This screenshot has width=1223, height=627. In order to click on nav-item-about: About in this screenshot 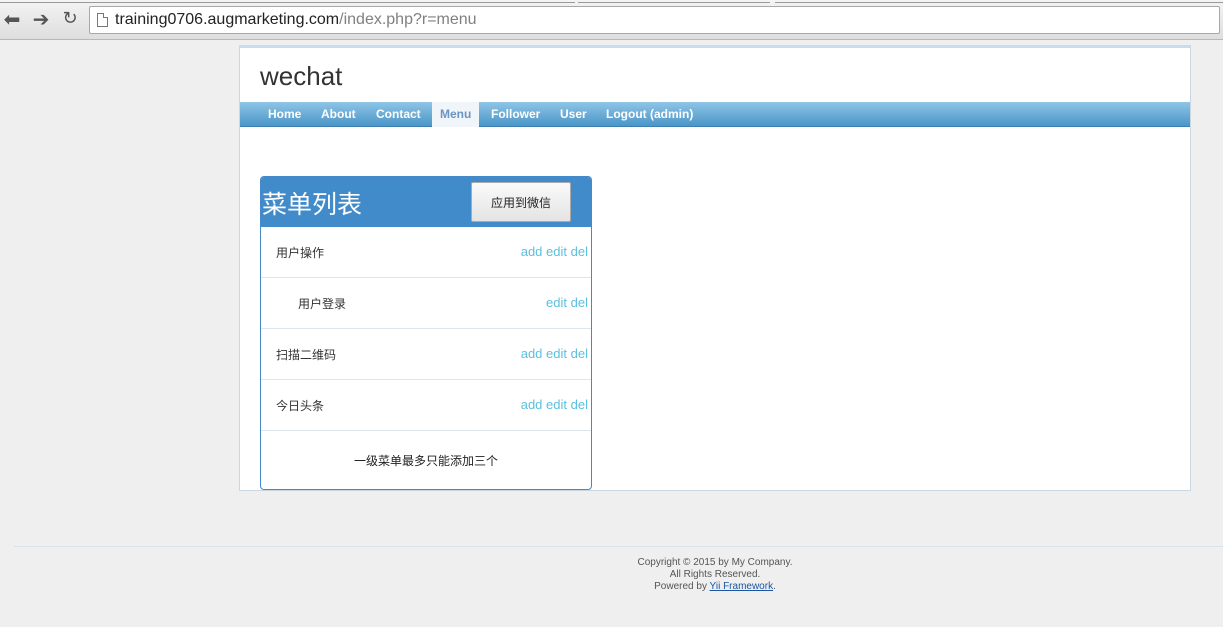, I will do `click(338, 114)`.